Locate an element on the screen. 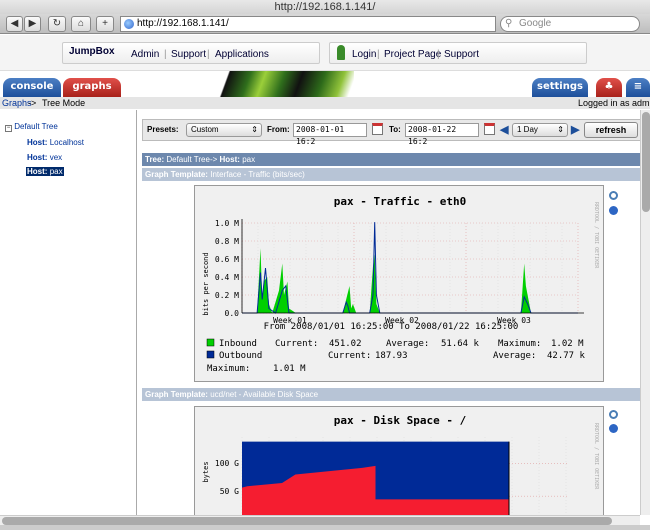 This screenshot has height=530, width=650. bookmark-icon: ⌂ is located at coordinates (81, 24).